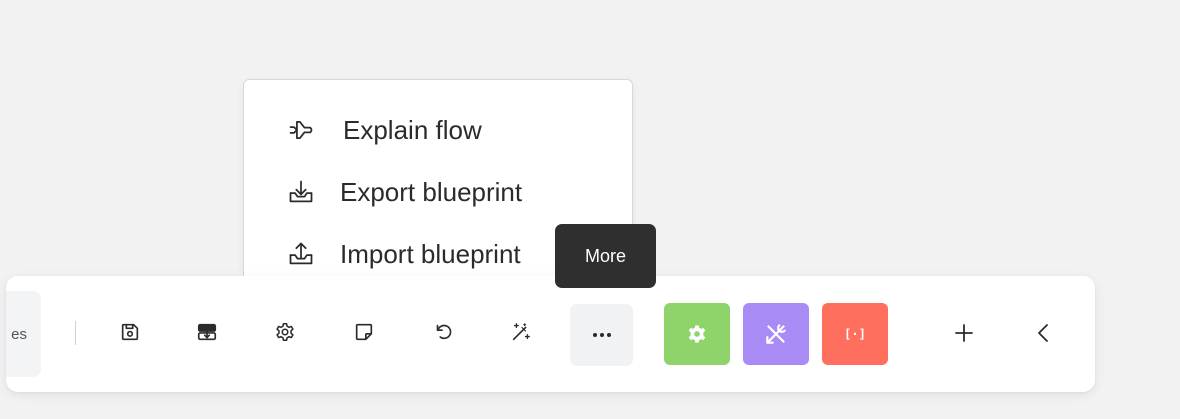 The width and height of the screenshot is (1180, 419). I want to click on tooltip-text: More, so click(605, 255).